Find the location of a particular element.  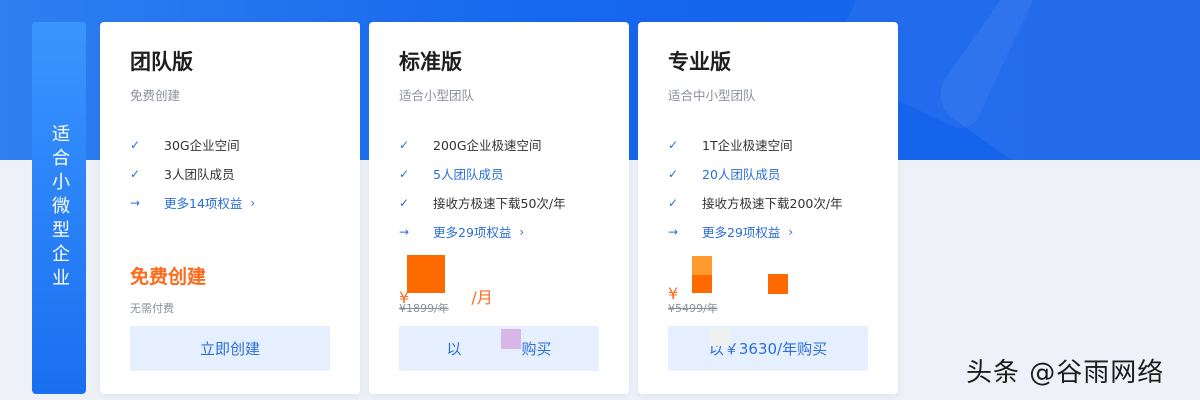

plan-subtitle: 适合小型团队 is located at coordinates (437, 96).